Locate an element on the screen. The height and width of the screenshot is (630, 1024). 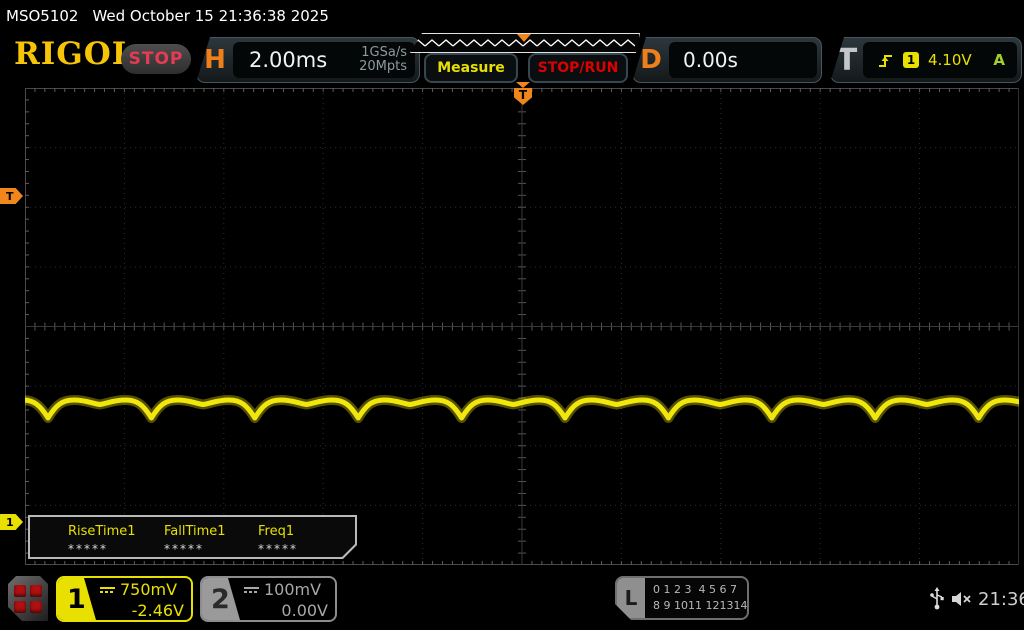
measurement-falltime: FallTime1 ***** is located at coordinates (195, 540).